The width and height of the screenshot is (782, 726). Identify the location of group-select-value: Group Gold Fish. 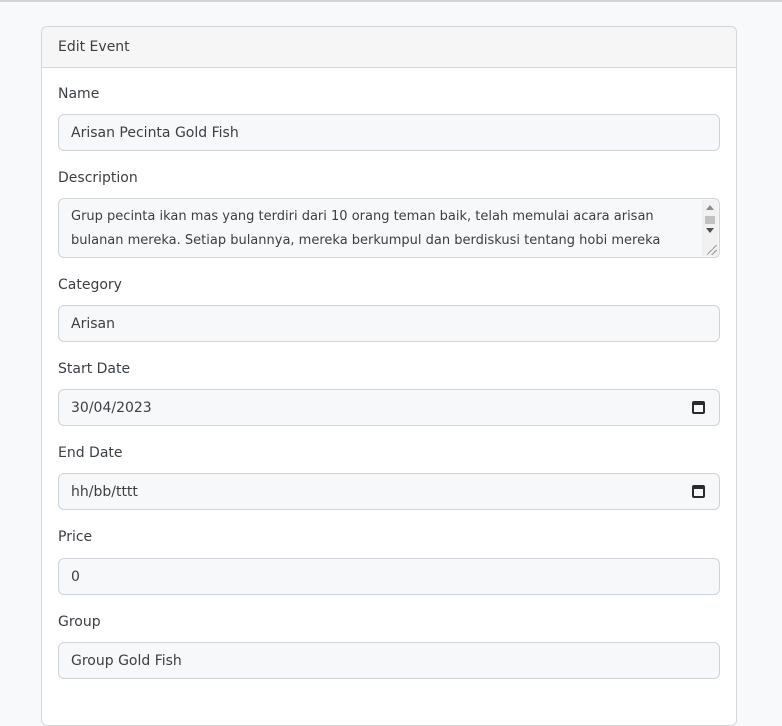
(126, 660).